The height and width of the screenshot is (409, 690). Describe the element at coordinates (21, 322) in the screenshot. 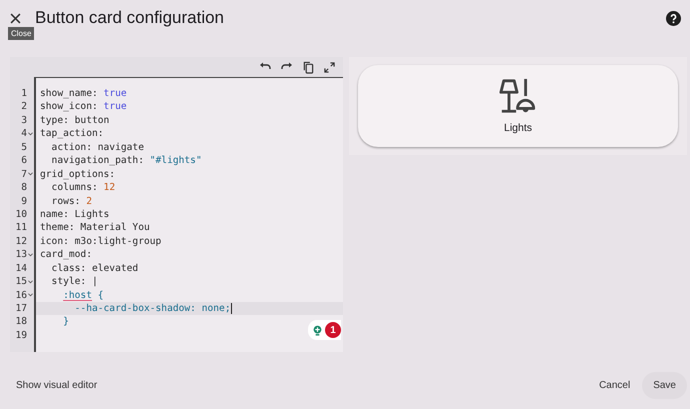

I see `line-number: 18` at that location.